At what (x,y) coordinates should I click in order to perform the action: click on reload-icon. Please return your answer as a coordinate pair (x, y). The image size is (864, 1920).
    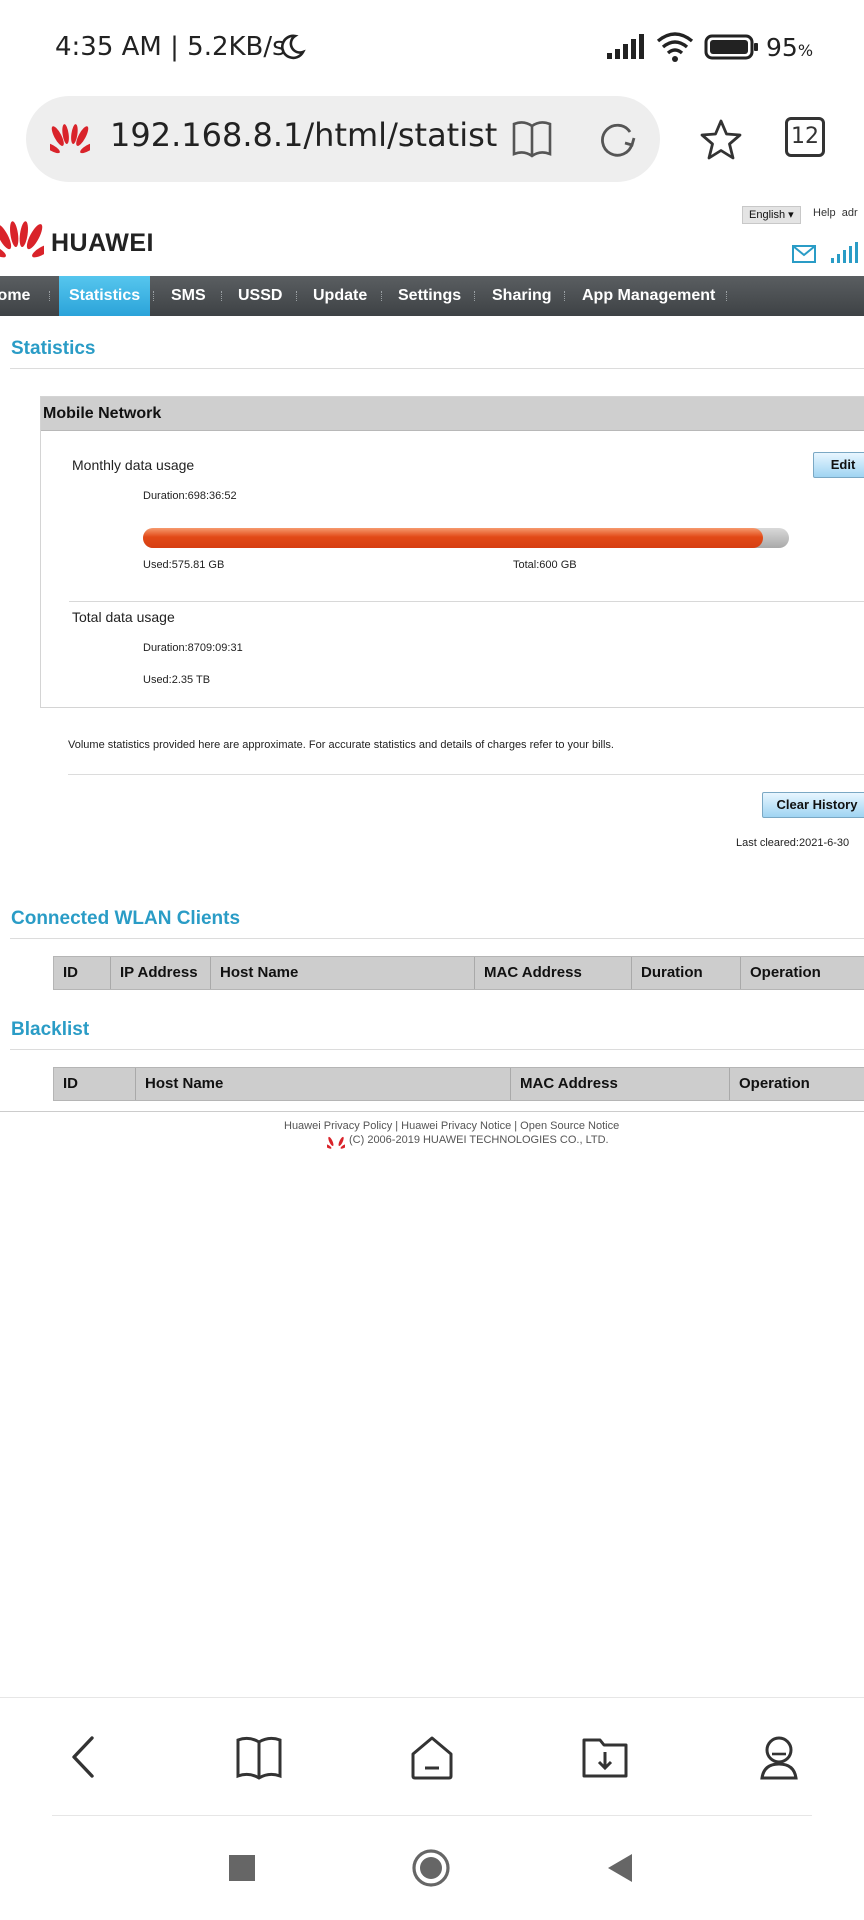
    Looking at the image, I should click on (617, 139).